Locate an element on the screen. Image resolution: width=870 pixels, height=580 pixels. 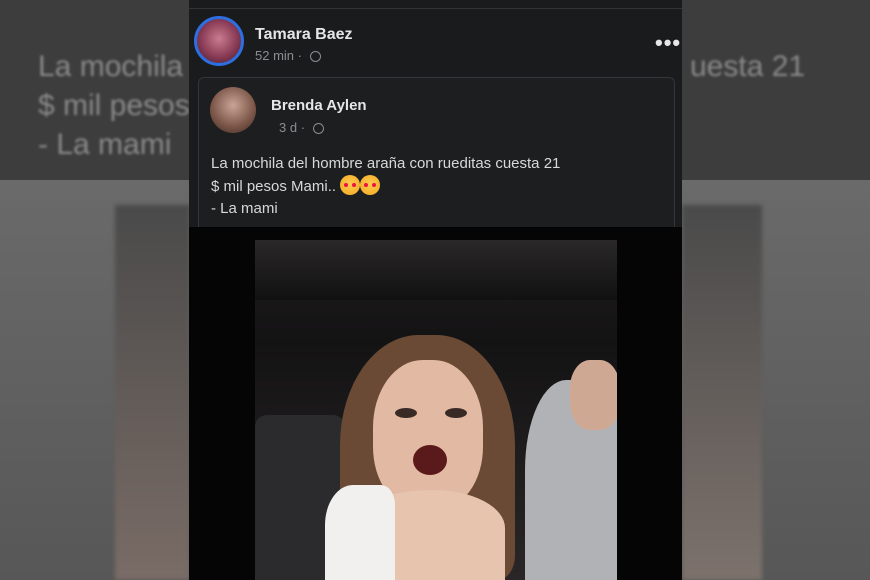
background-photo-left is located at coordinates (152, 392).